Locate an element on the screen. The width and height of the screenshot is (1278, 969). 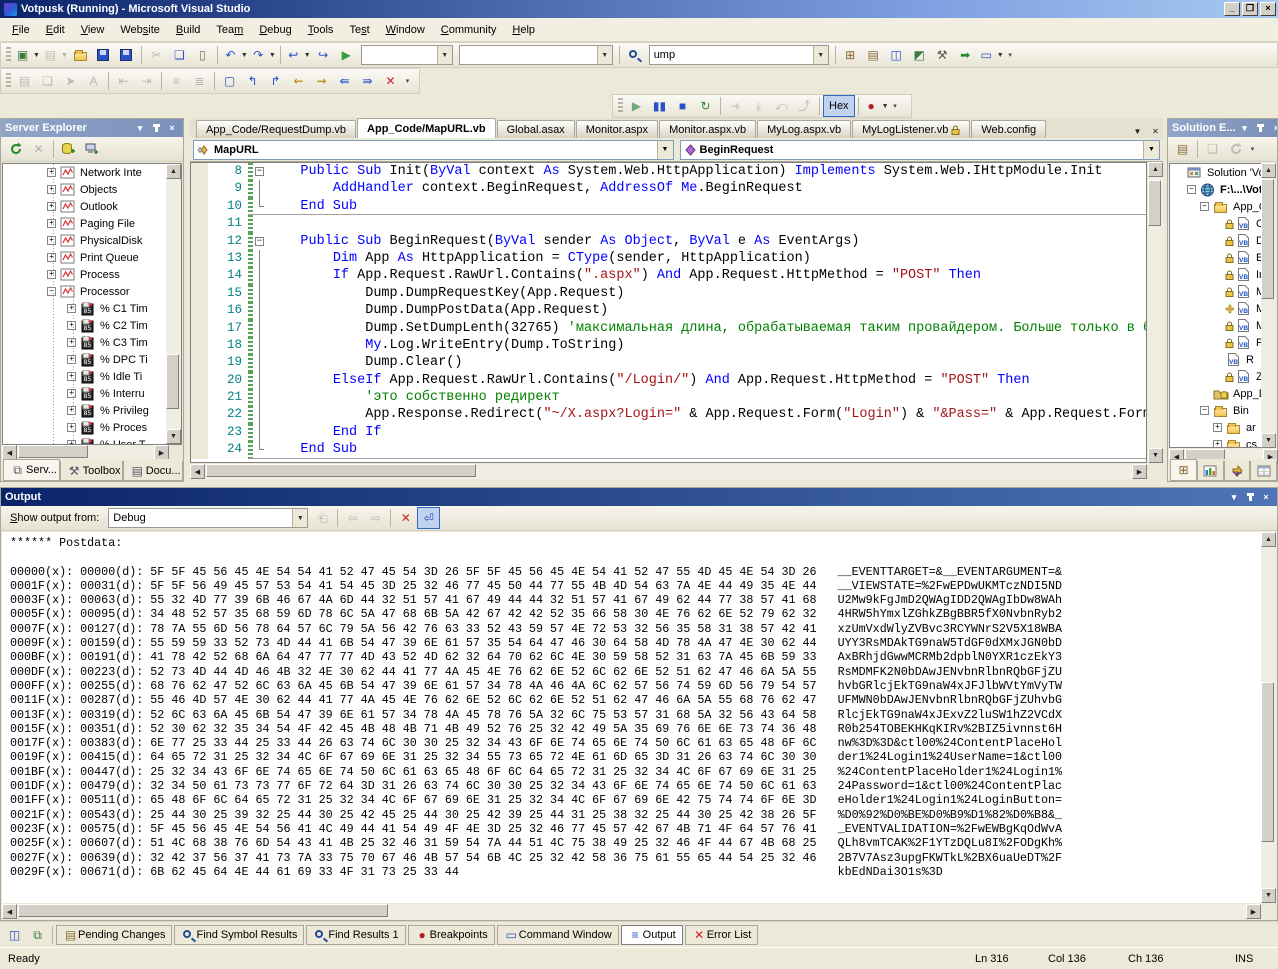
find-combo: ump ▼ is located at coordinates (738, 55).